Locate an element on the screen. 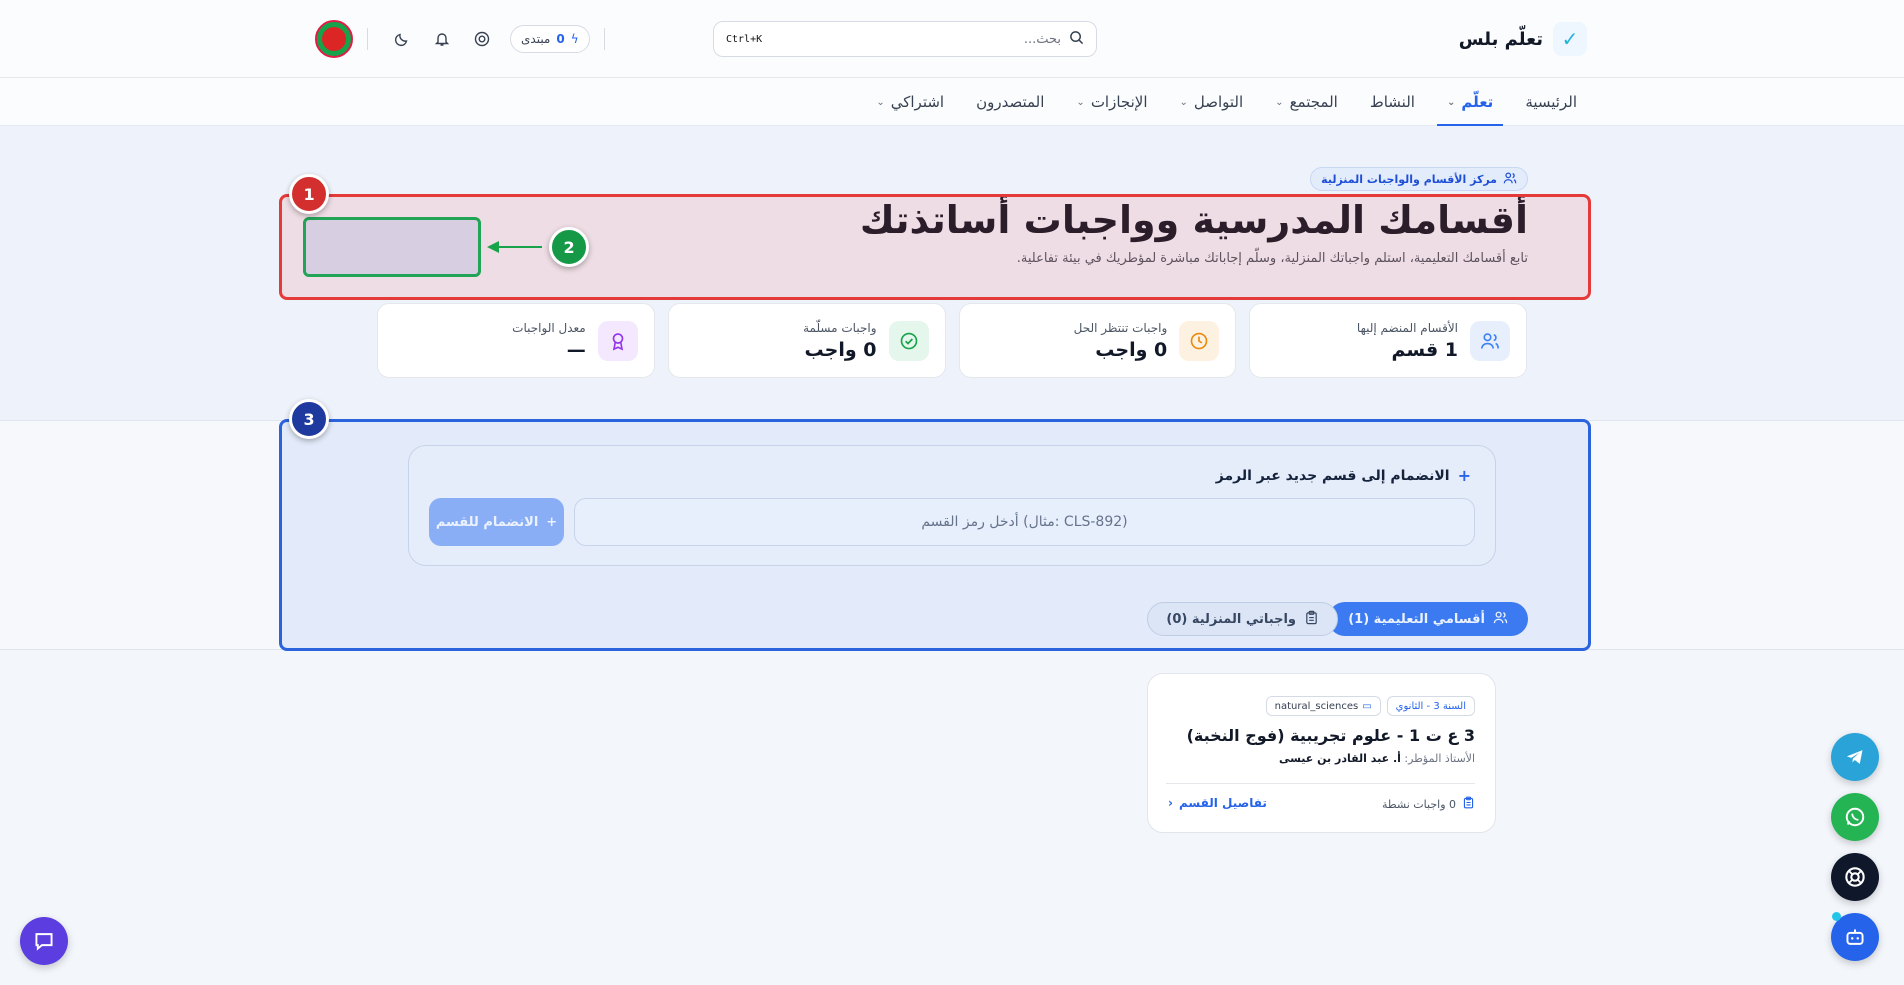 The width and height of the screenshot is (1904, 985). nav-item-activity: النشاط is located at coordinates (1392, 102).